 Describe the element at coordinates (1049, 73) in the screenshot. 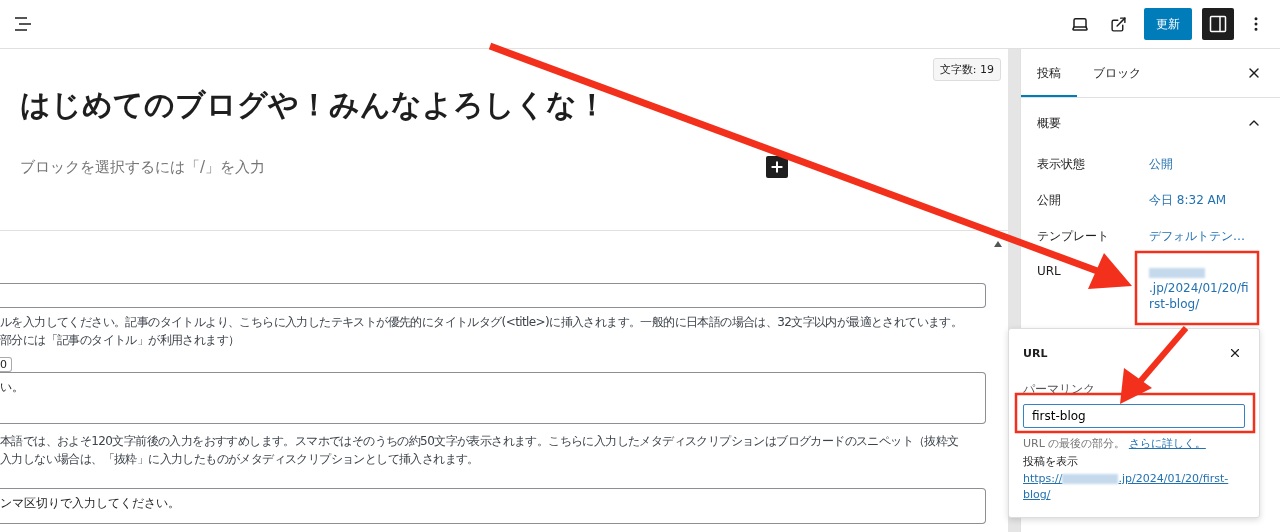

I see `sidebar-tab: 投稿` at that location.